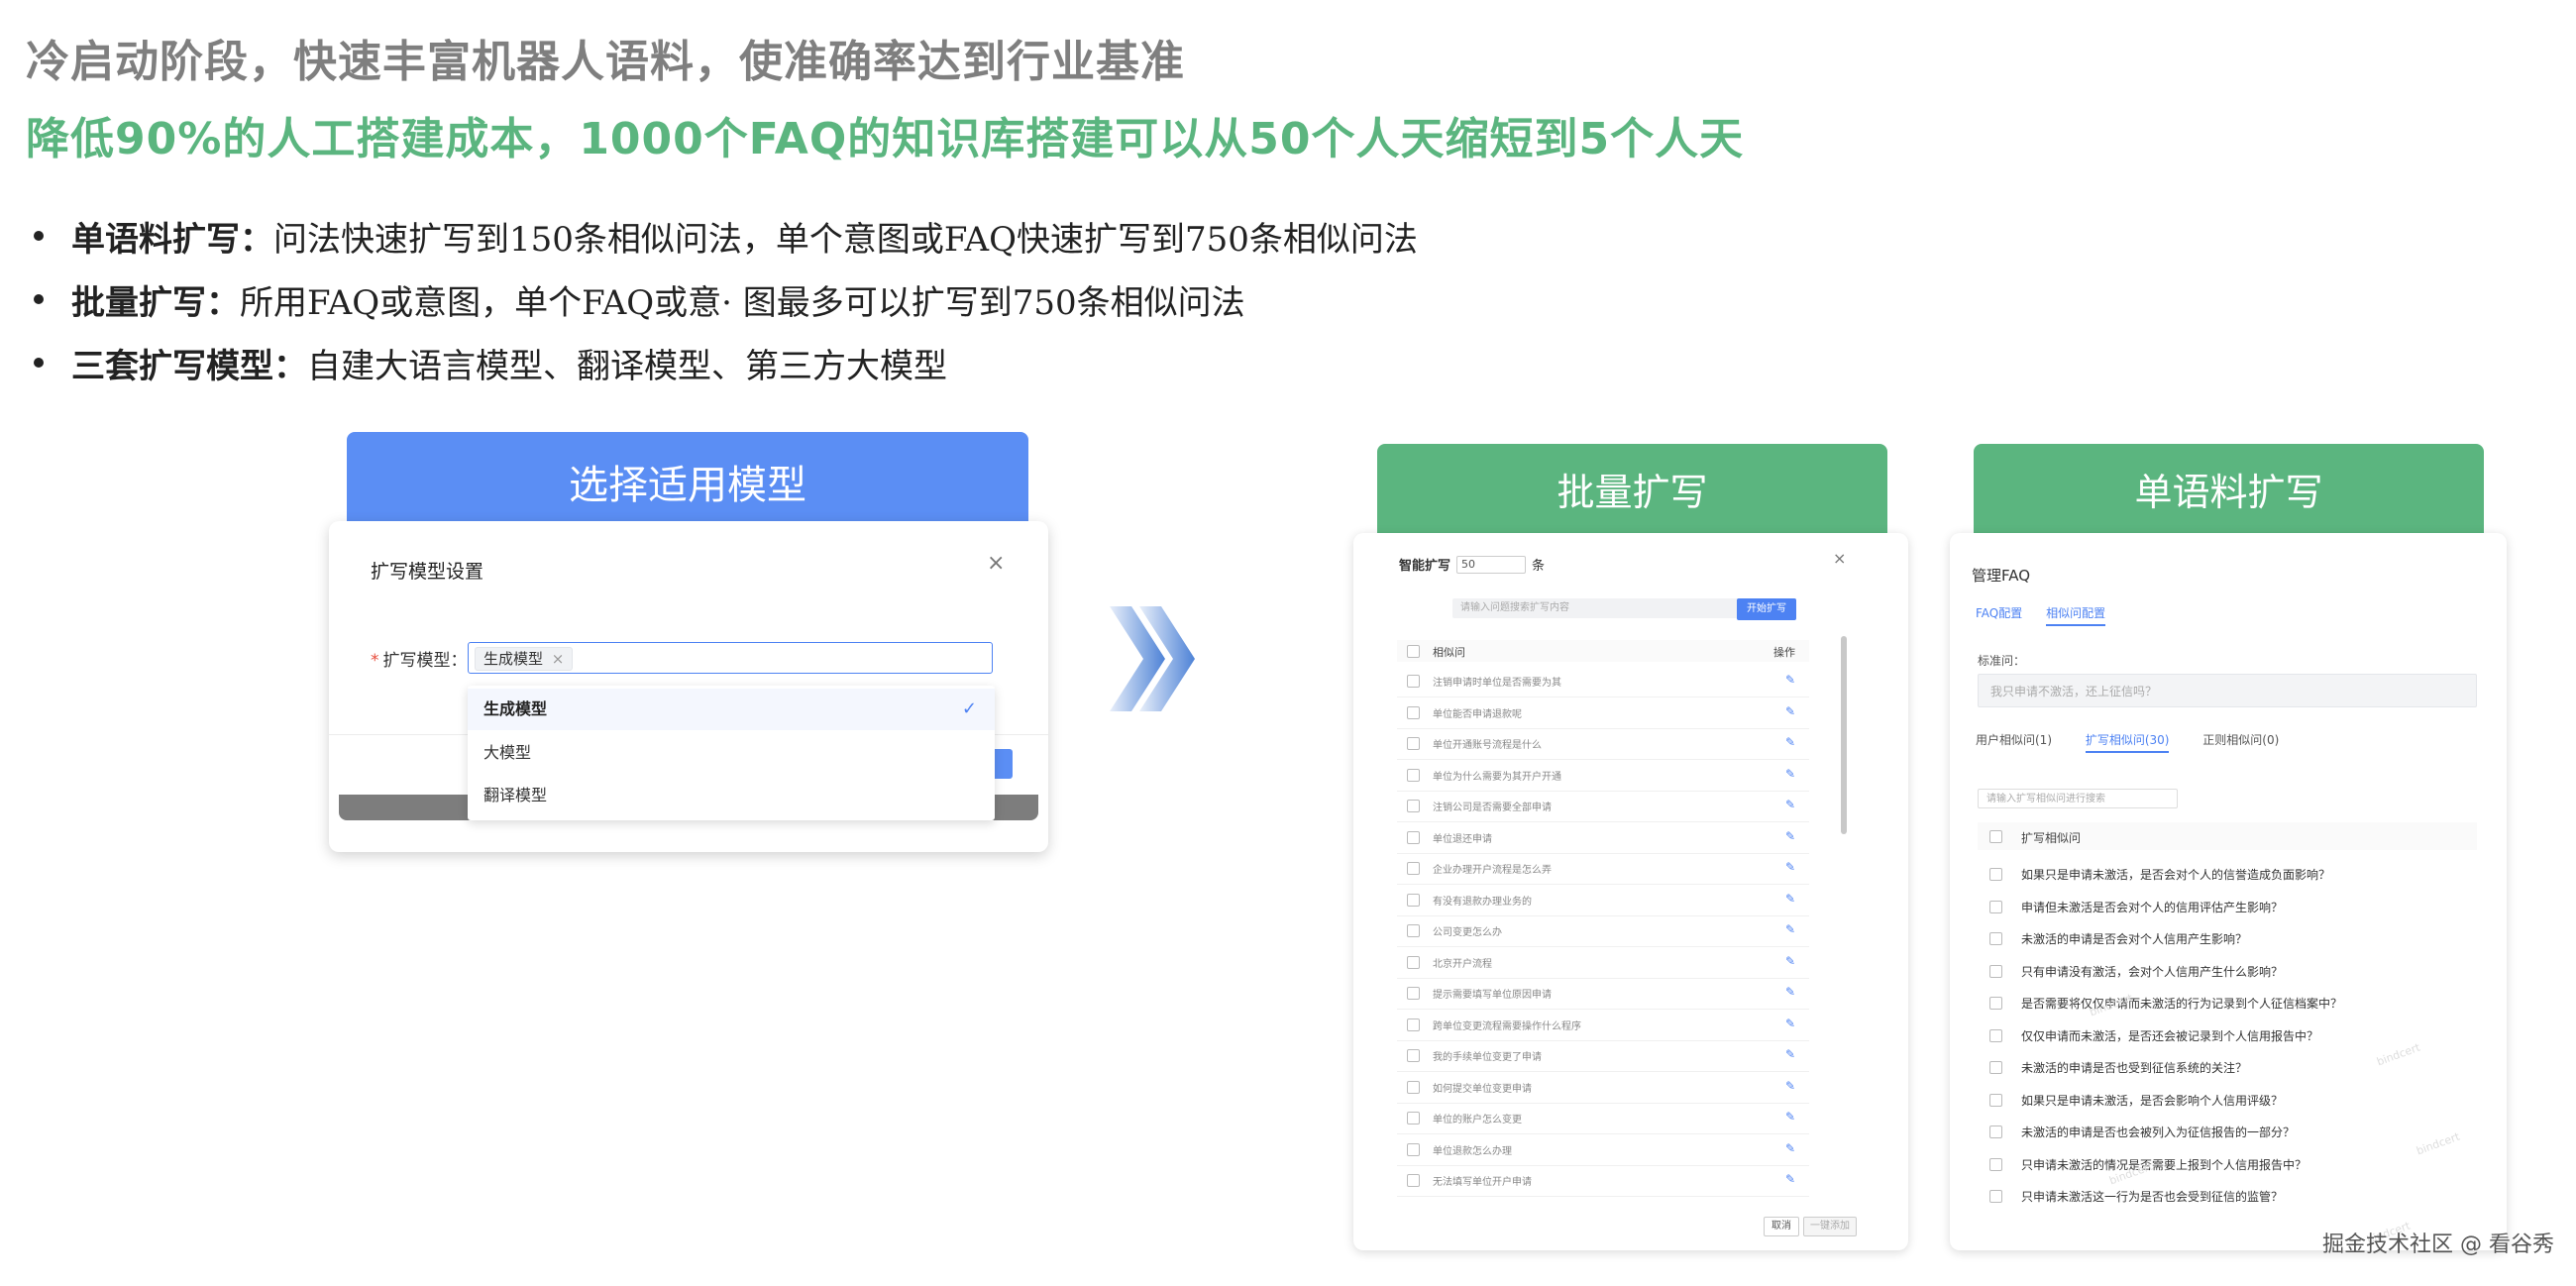 The image size is (2576, 1286). What do you see at coordinates (1539, 566) in the screenshot?
I see `count-unit: 条` at bounding box center [1539, 566].